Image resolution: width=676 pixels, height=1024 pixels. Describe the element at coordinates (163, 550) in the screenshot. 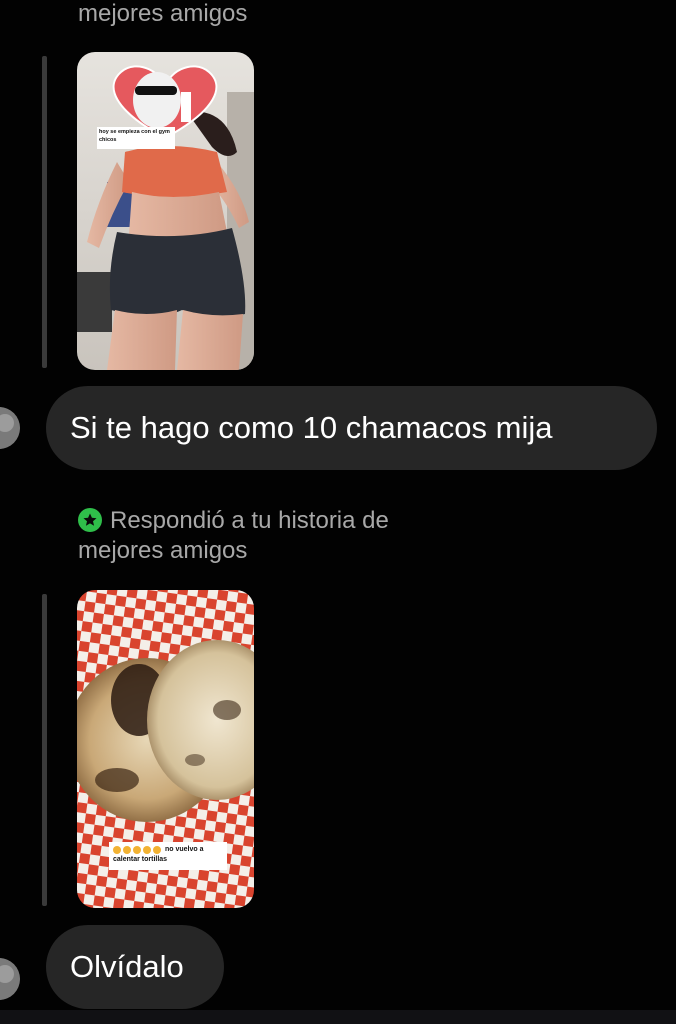

I see `caption-line-2: mejores amigos` at that location.